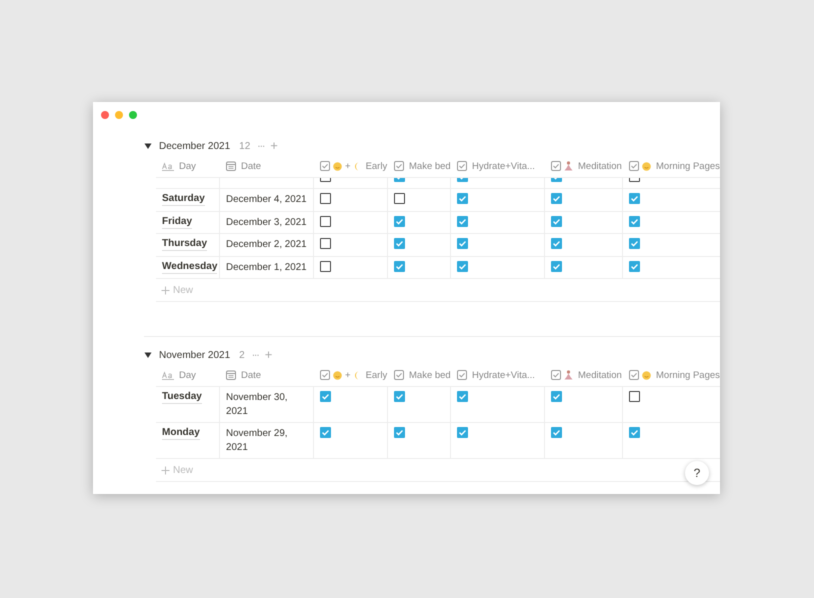 The height and width of the screenshot is (598, 814). Describe the element at coordinates (267, 404) in the screenshot. I see `table-cell: November 30, 2021` at that location.